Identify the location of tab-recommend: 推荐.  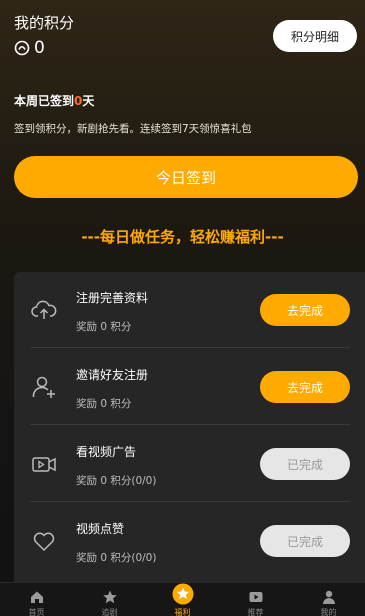
(255, 599).